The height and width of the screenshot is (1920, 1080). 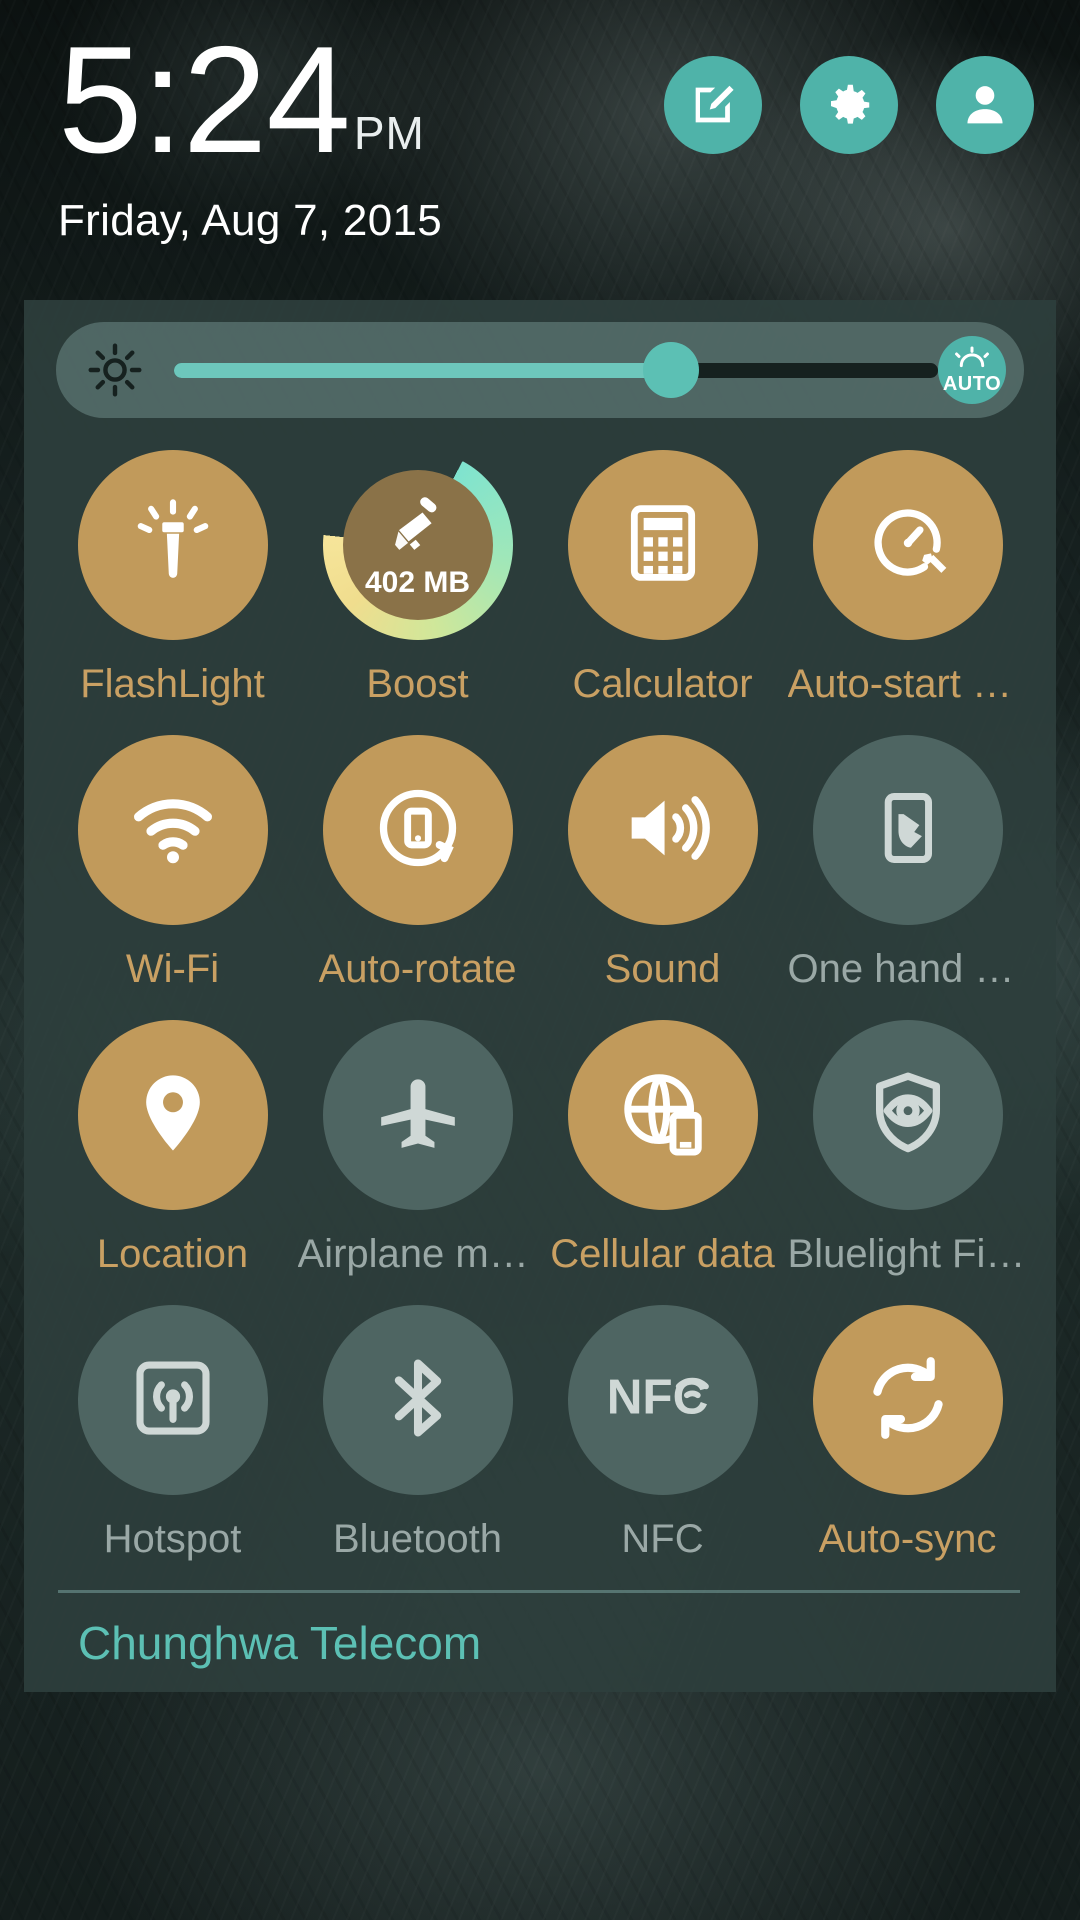 I want to click on tile-label: Calculator, so click(x=662, y=684).